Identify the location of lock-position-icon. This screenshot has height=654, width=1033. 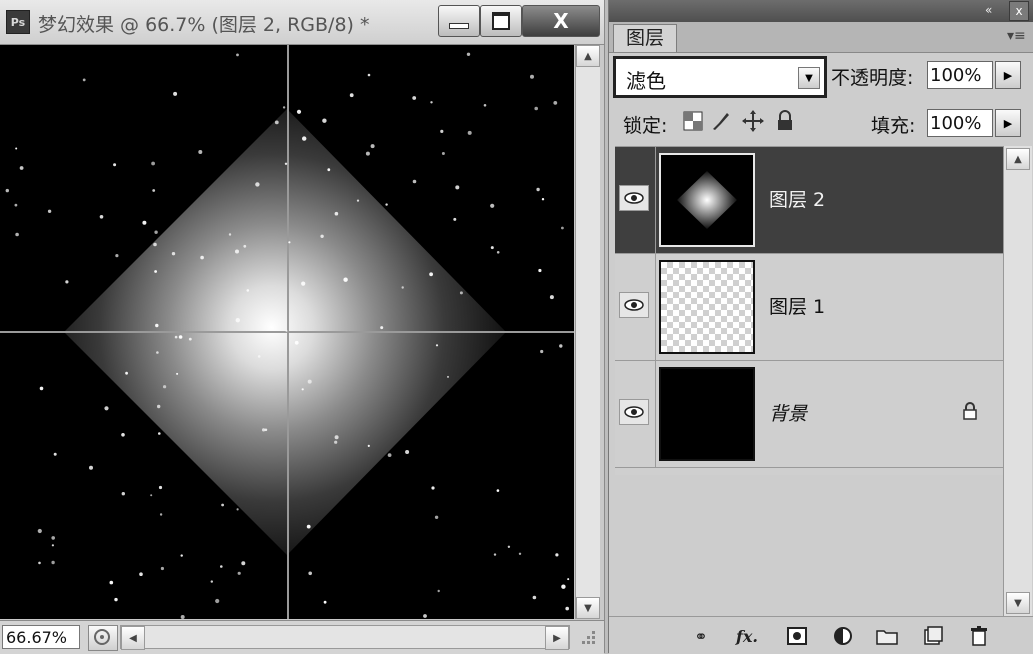
(753, 121).